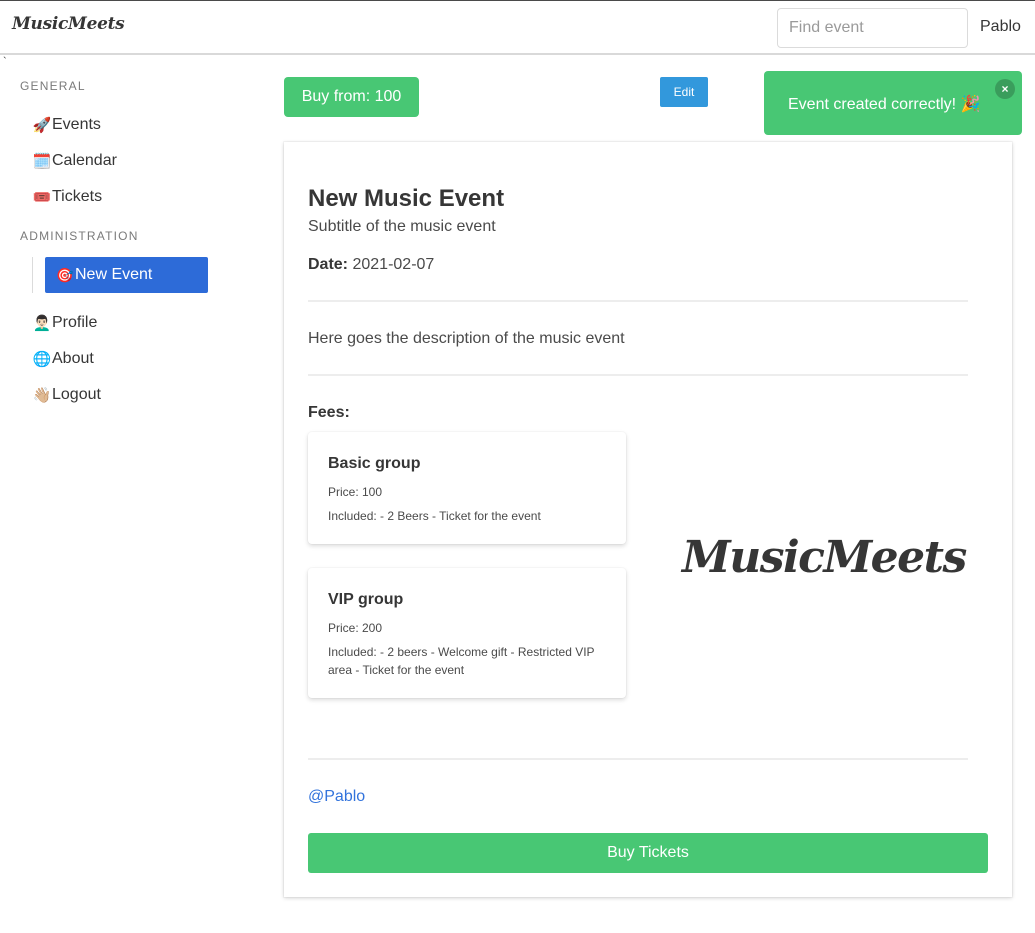  Describe the element at coordinates (402, 226) in the screenshot. I see `event-subtitle: Subtitle of the music event` at that location.